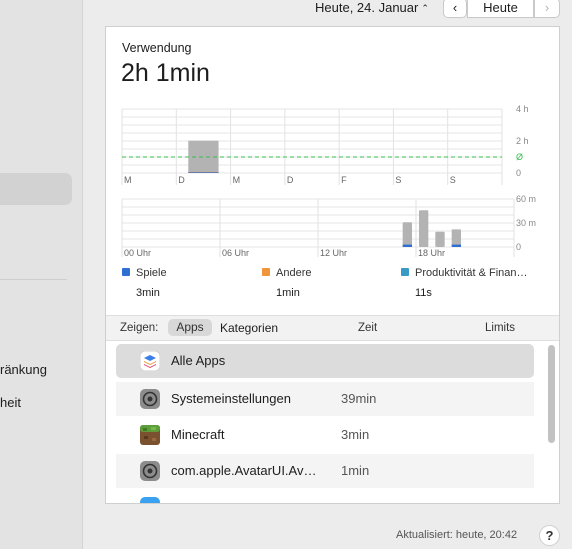 The width and height of the screenshot is (572, 549). I want to click on updated-label: Aktualisiert: heute, 20:42, so click(457, 535).